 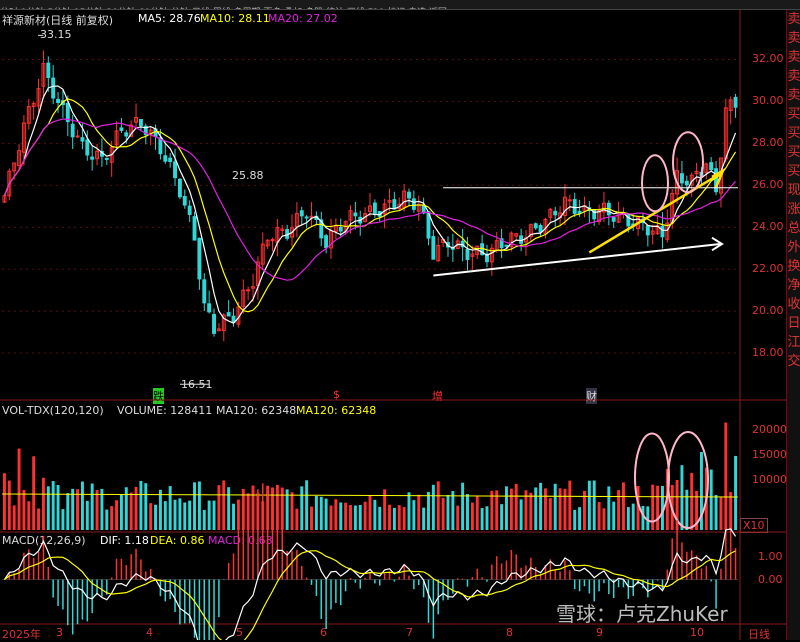 What do you see at coordinates (793, 190) in the screenshot?
I see `sidebar-item: 现` at bounding box center [793, 190].